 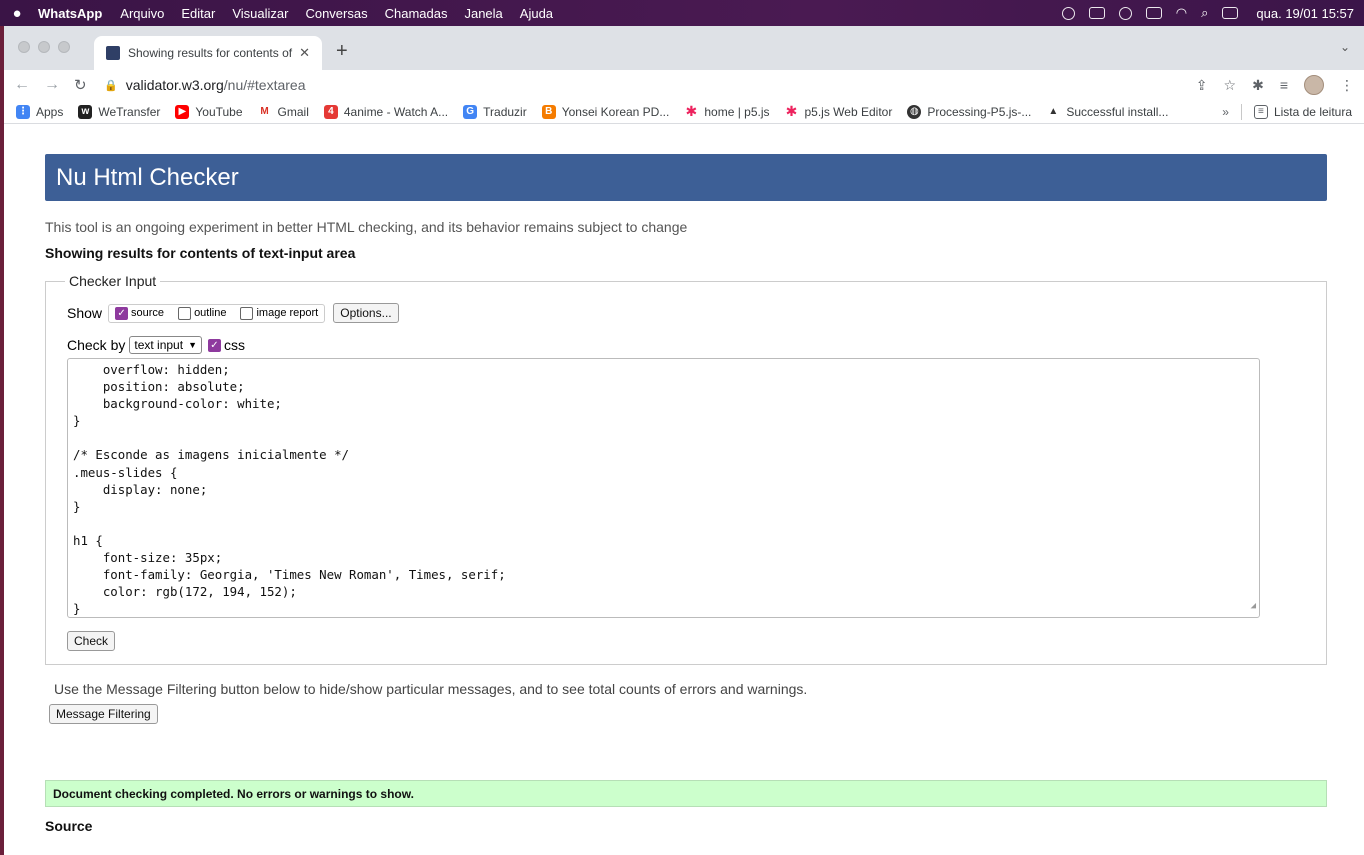 What do you see at coordinates (159, 345) in the screenshot?
I see `check-by-value: text input` at bounding box center [159, 345].